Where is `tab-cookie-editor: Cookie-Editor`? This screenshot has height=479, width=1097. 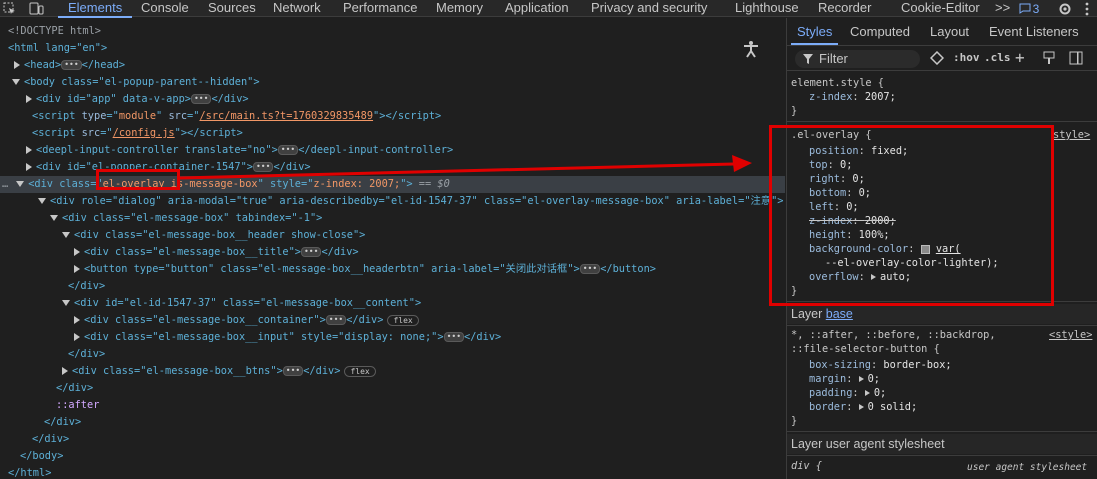 tab-cookie-editor: Cookie-Editor is located at coordinates (940, 8).